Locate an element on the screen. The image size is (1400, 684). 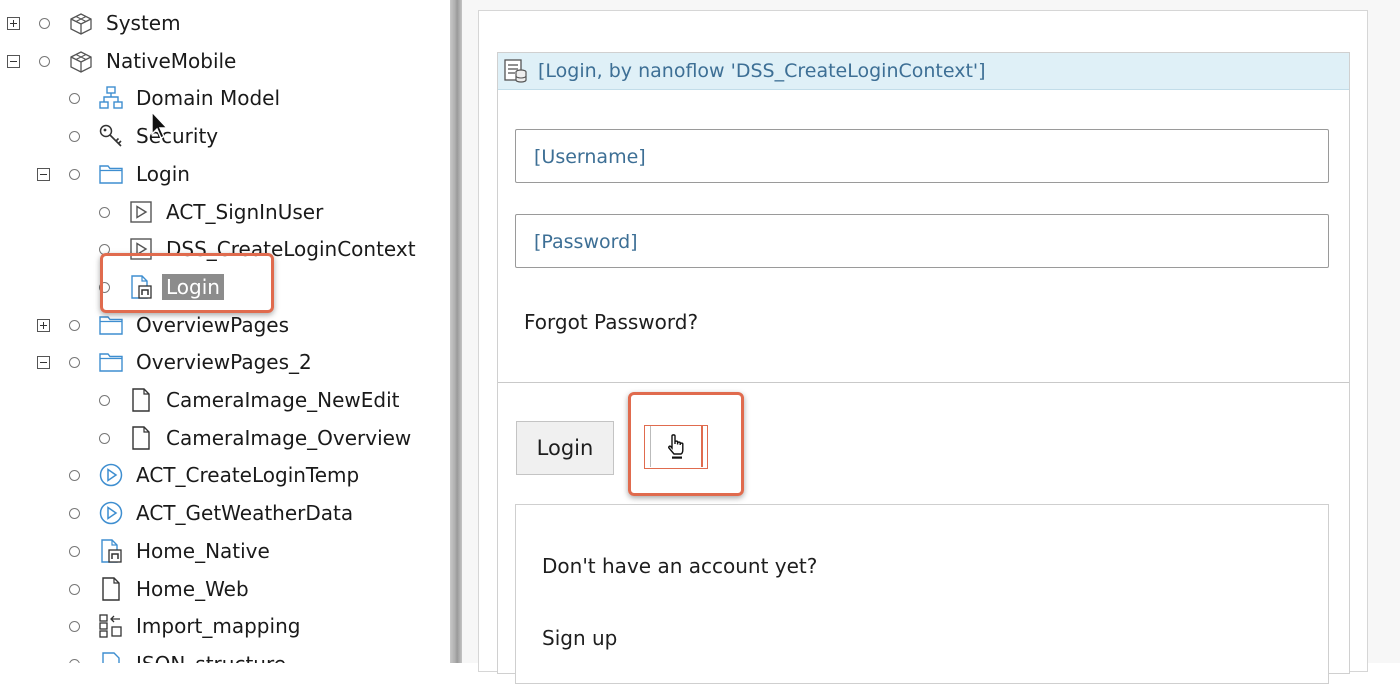
tree-item-label: OverviewPages_2 is located at coordinates (224, 362).